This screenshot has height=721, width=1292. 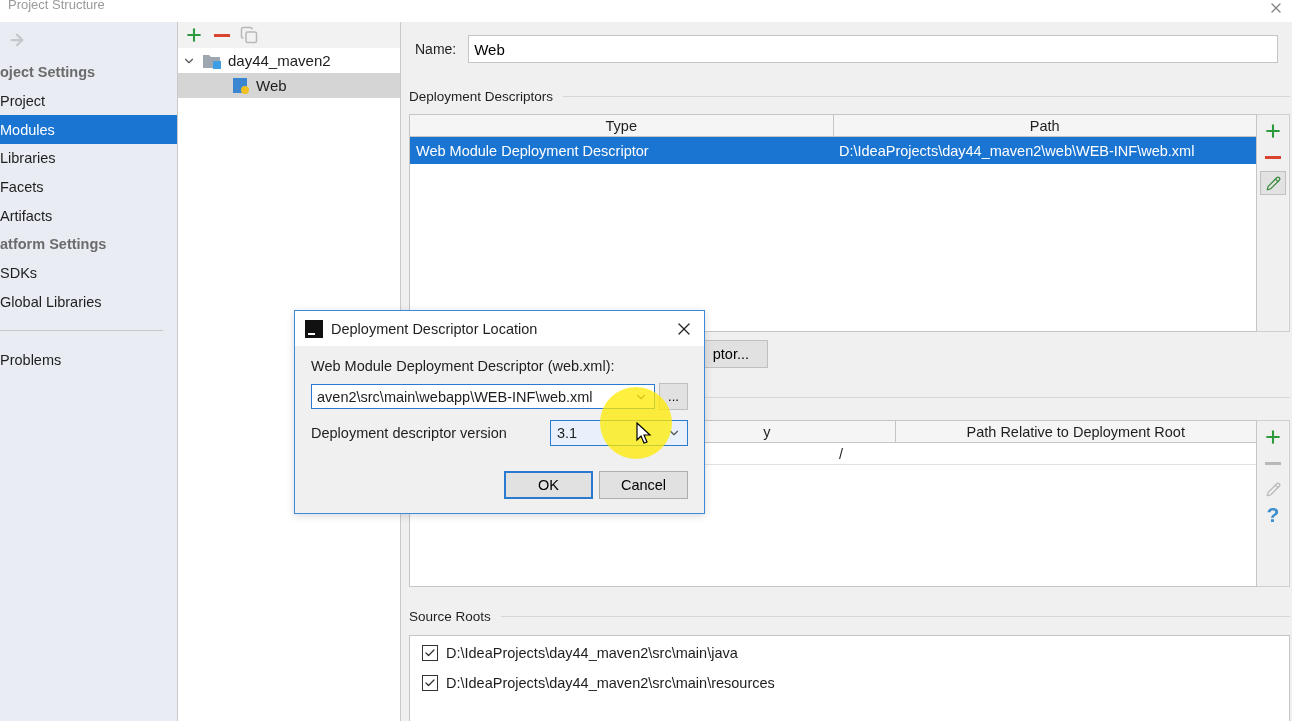 I want to click on dialog-button: OK, so click(x=548, y=485).